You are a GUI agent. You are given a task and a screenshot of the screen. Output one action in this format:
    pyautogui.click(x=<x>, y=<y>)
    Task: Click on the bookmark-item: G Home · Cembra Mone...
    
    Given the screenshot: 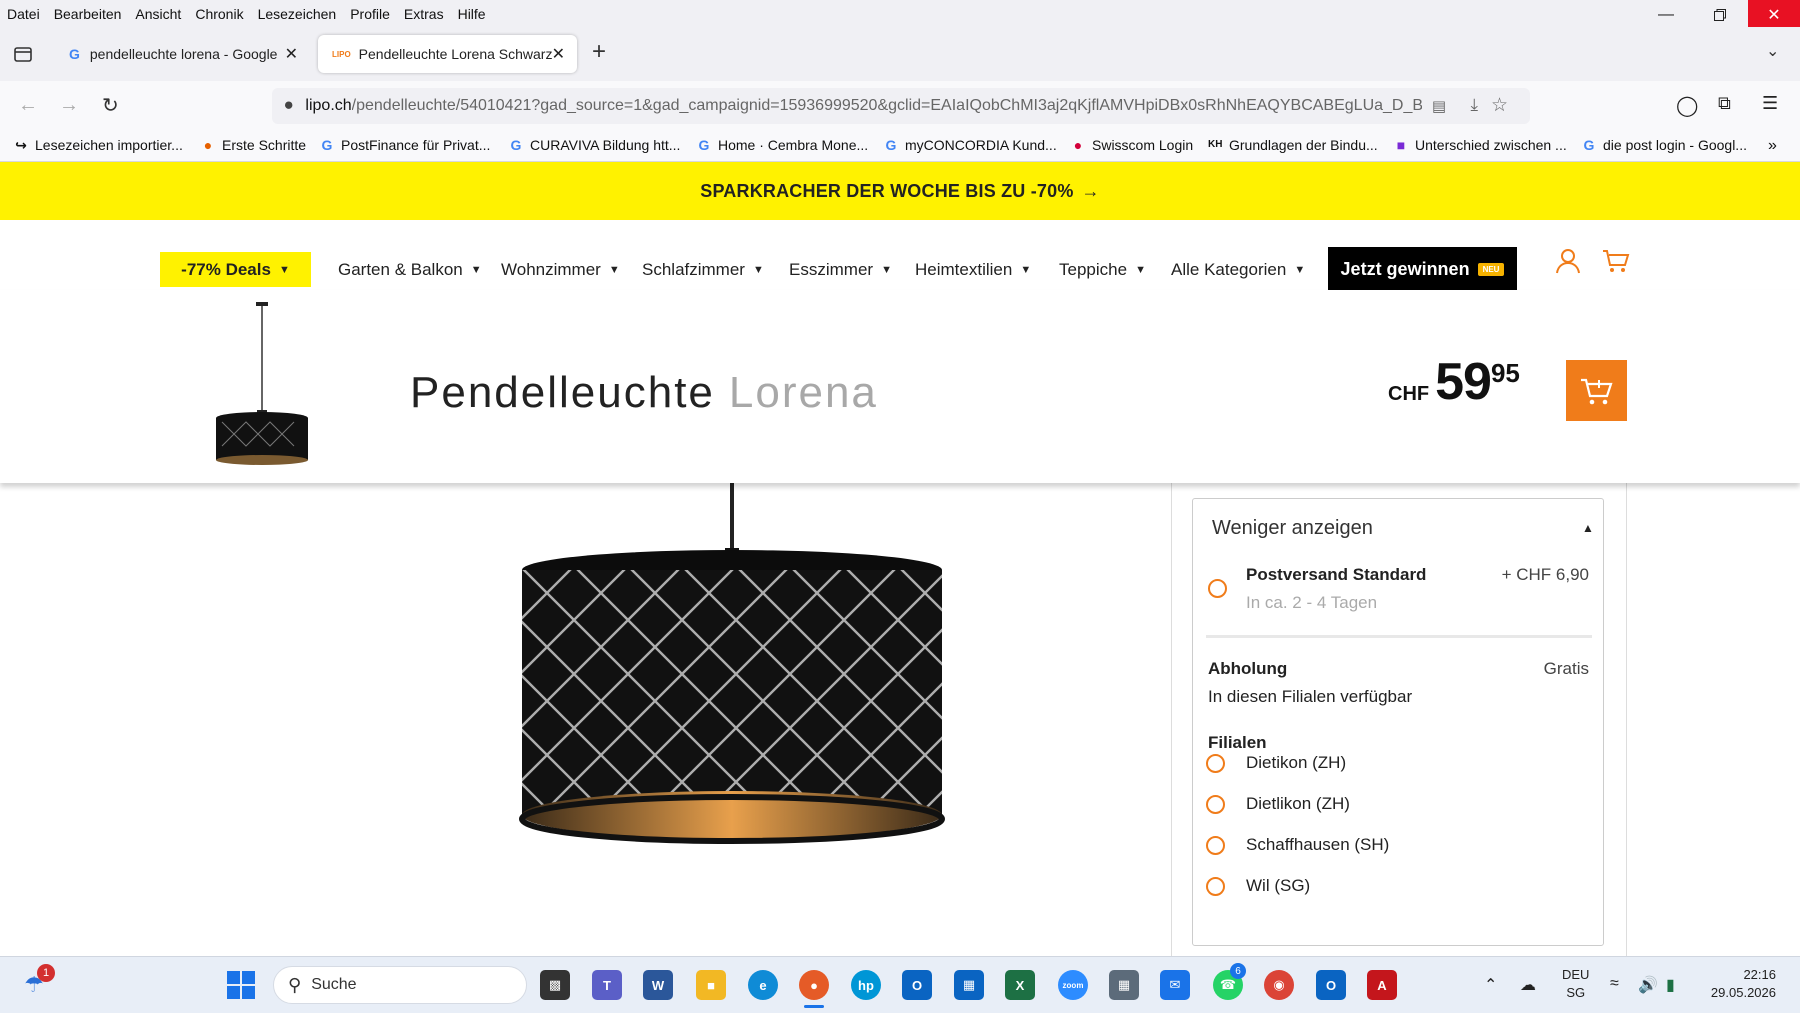 What is the action you would take?
    pyautogui.click(x=783, y=145)
    